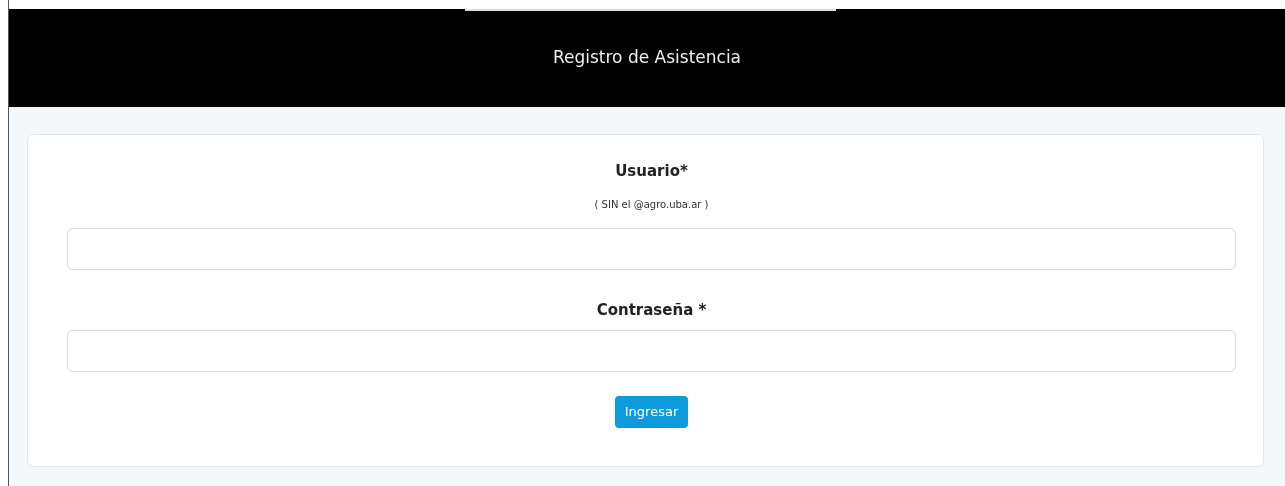 This screenshot has width=1285, height=486. What do you see at coordinates (651, 171) in the screenshot?
I see `field-label: Usuario*` at bounding box center [651, 171].